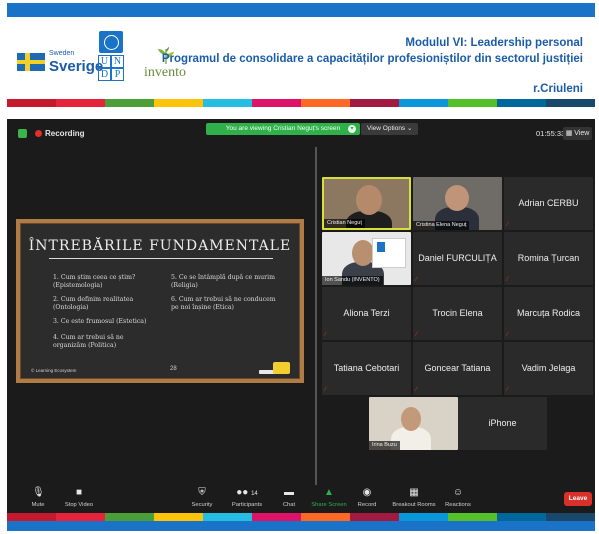  I want to click on reactions-button: ☺ Reactions, so click(458, 498).